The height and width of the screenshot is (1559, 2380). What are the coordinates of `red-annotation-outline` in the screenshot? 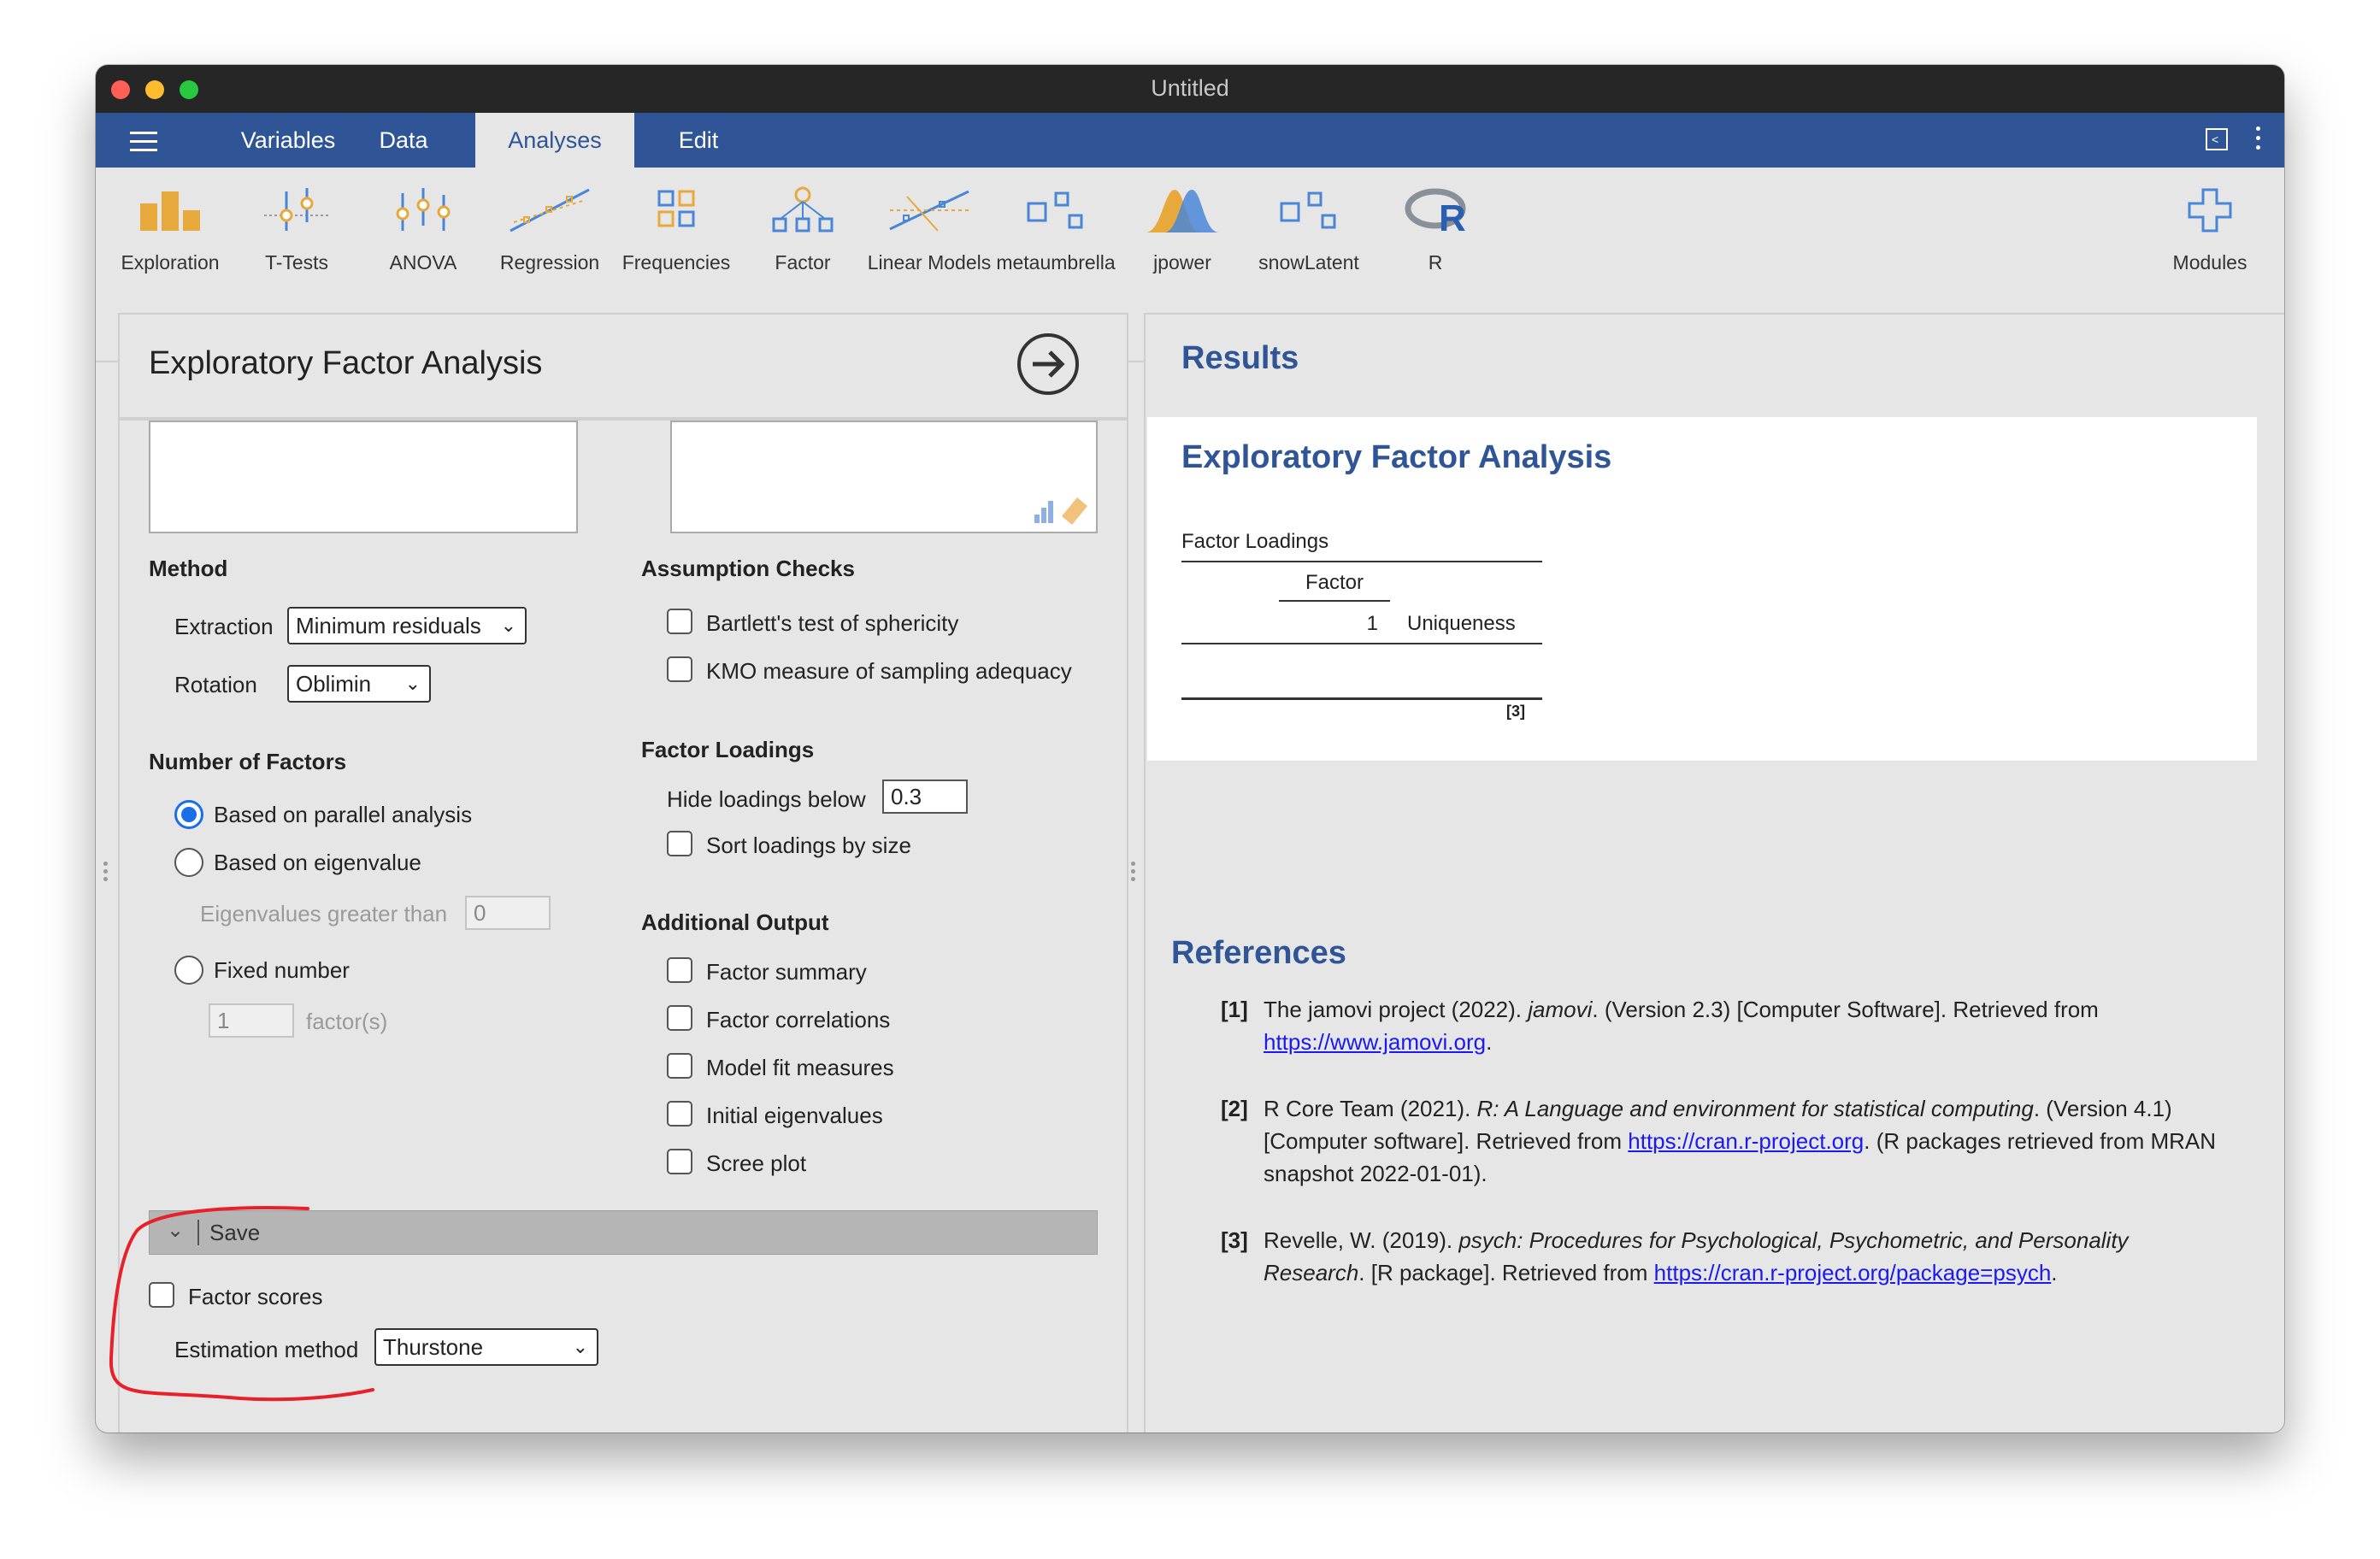 It's located at (242, 1304).